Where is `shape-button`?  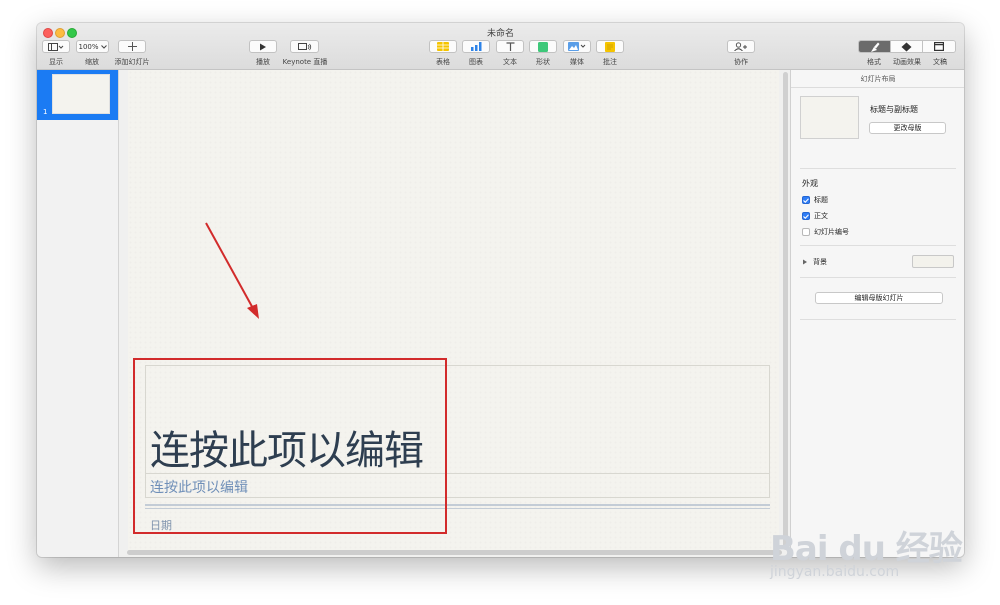
shape-button is located at coordinates (543, 46).